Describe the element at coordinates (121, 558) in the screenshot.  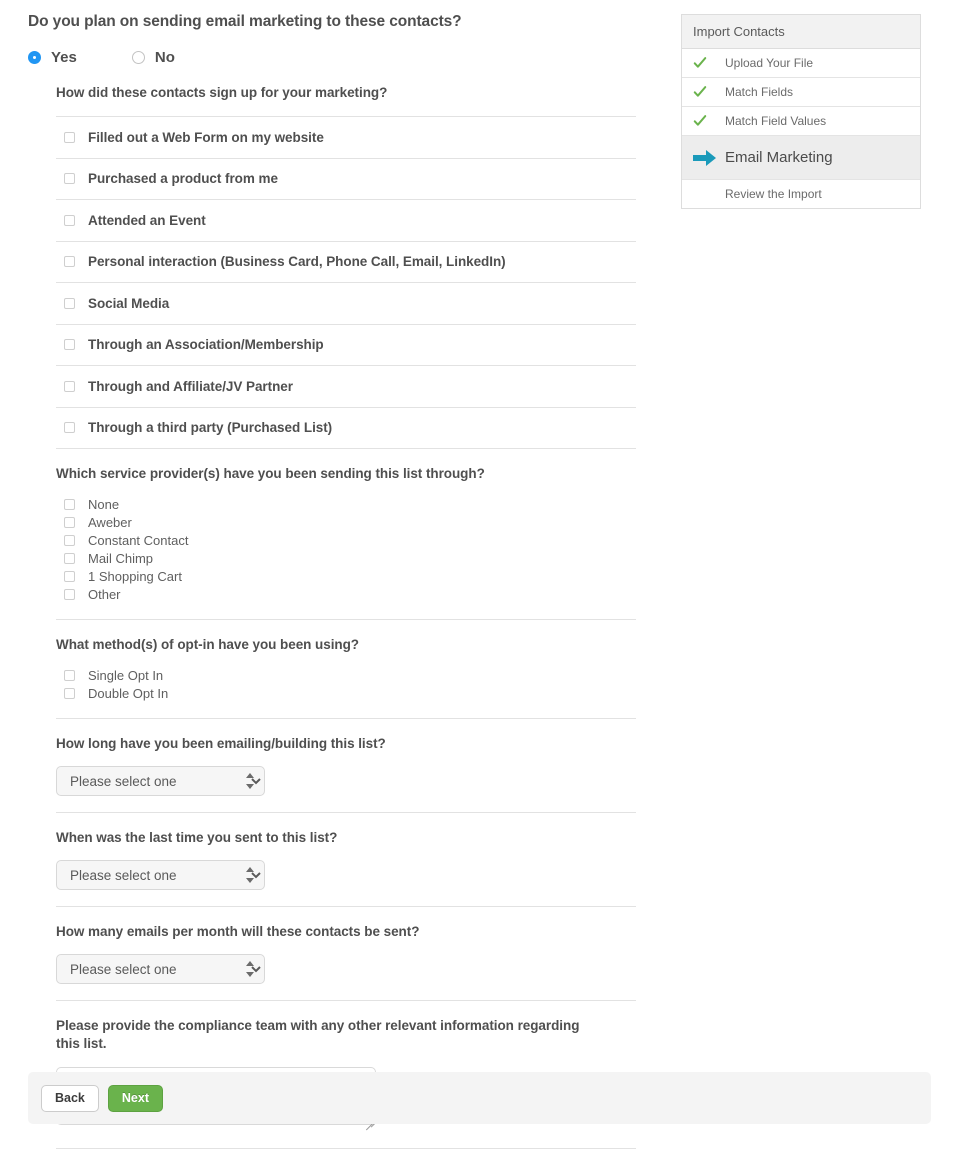
I see `checkbox-label: Mail Chimp` at that location.